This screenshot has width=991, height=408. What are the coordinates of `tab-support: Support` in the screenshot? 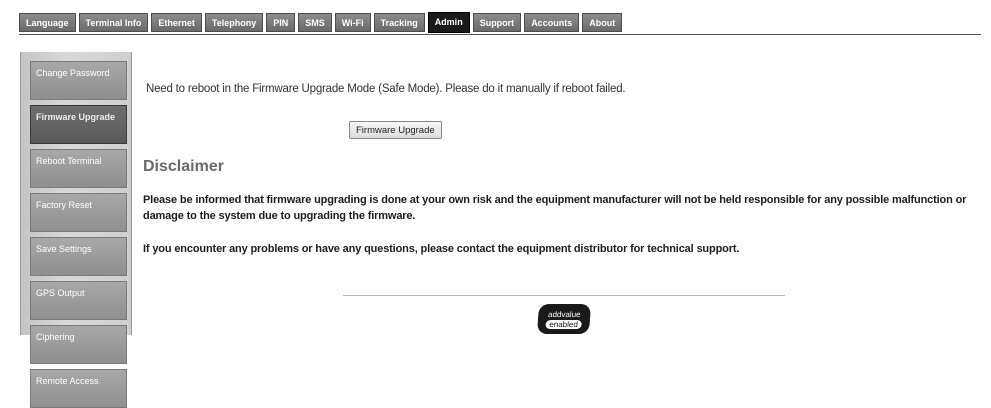 It's located at (497, 22).